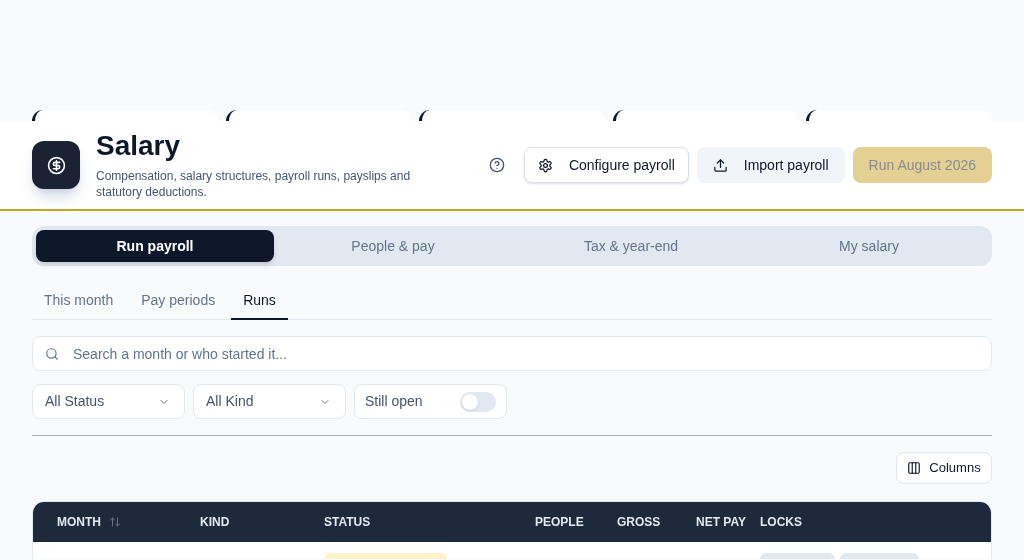 The image size is (1024, 560). I want to click on filter-dropdown: All Kind, so click(269, 401).